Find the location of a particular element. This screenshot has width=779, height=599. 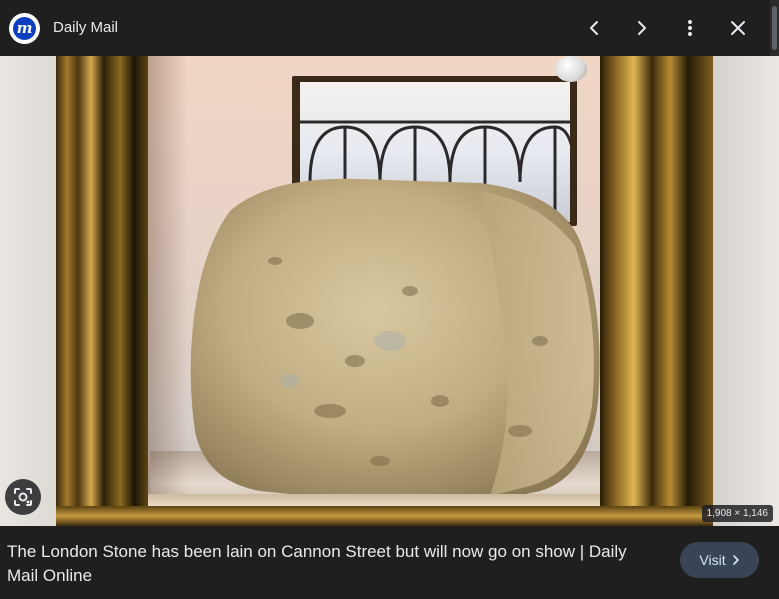

scrollbar is located at coordinates (774, 28).